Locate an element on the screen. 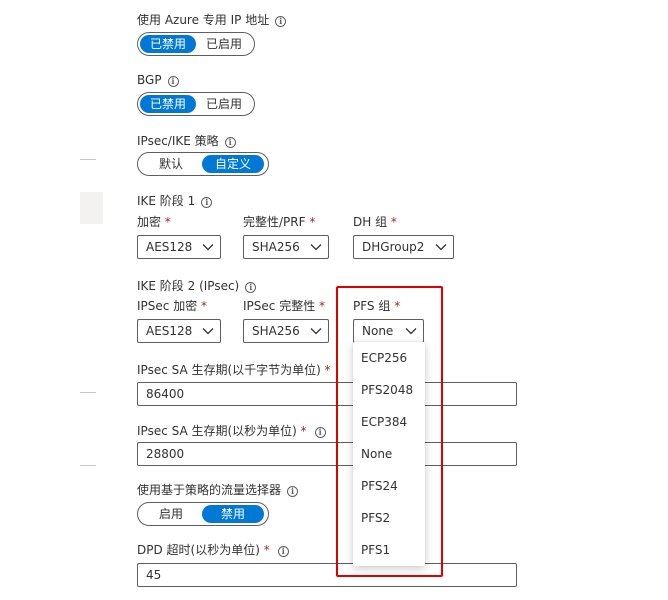 The height and width of the screenshot is (600, 668). ike1-dh-group-label: DH 组 * is located at coordinates (375, 222).